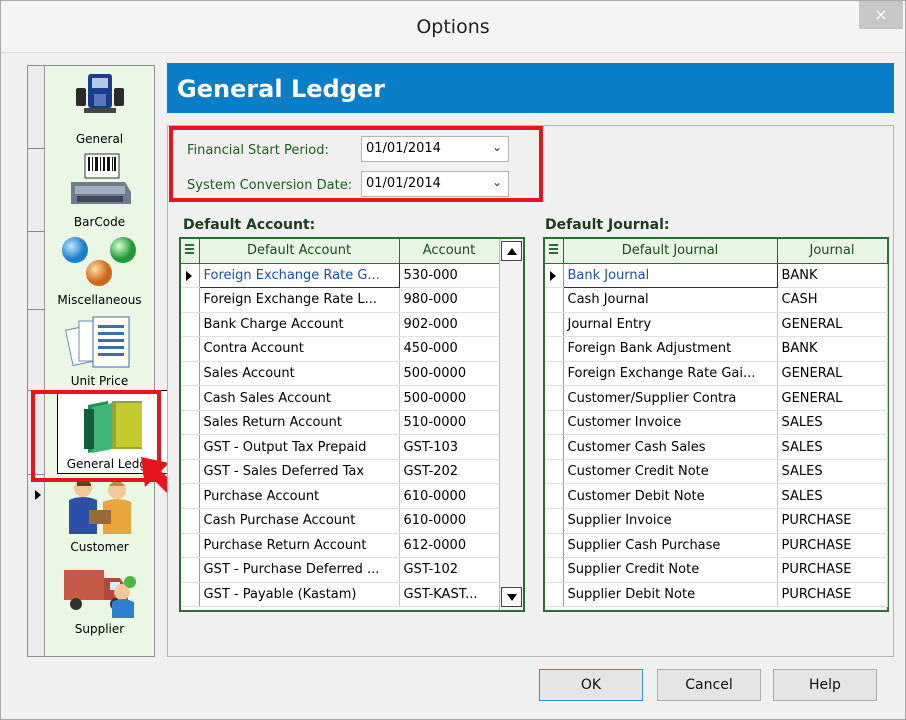 This screenshot has width=906, height=720. I want to click on cell-account: 610-0000, so click(449, 496).